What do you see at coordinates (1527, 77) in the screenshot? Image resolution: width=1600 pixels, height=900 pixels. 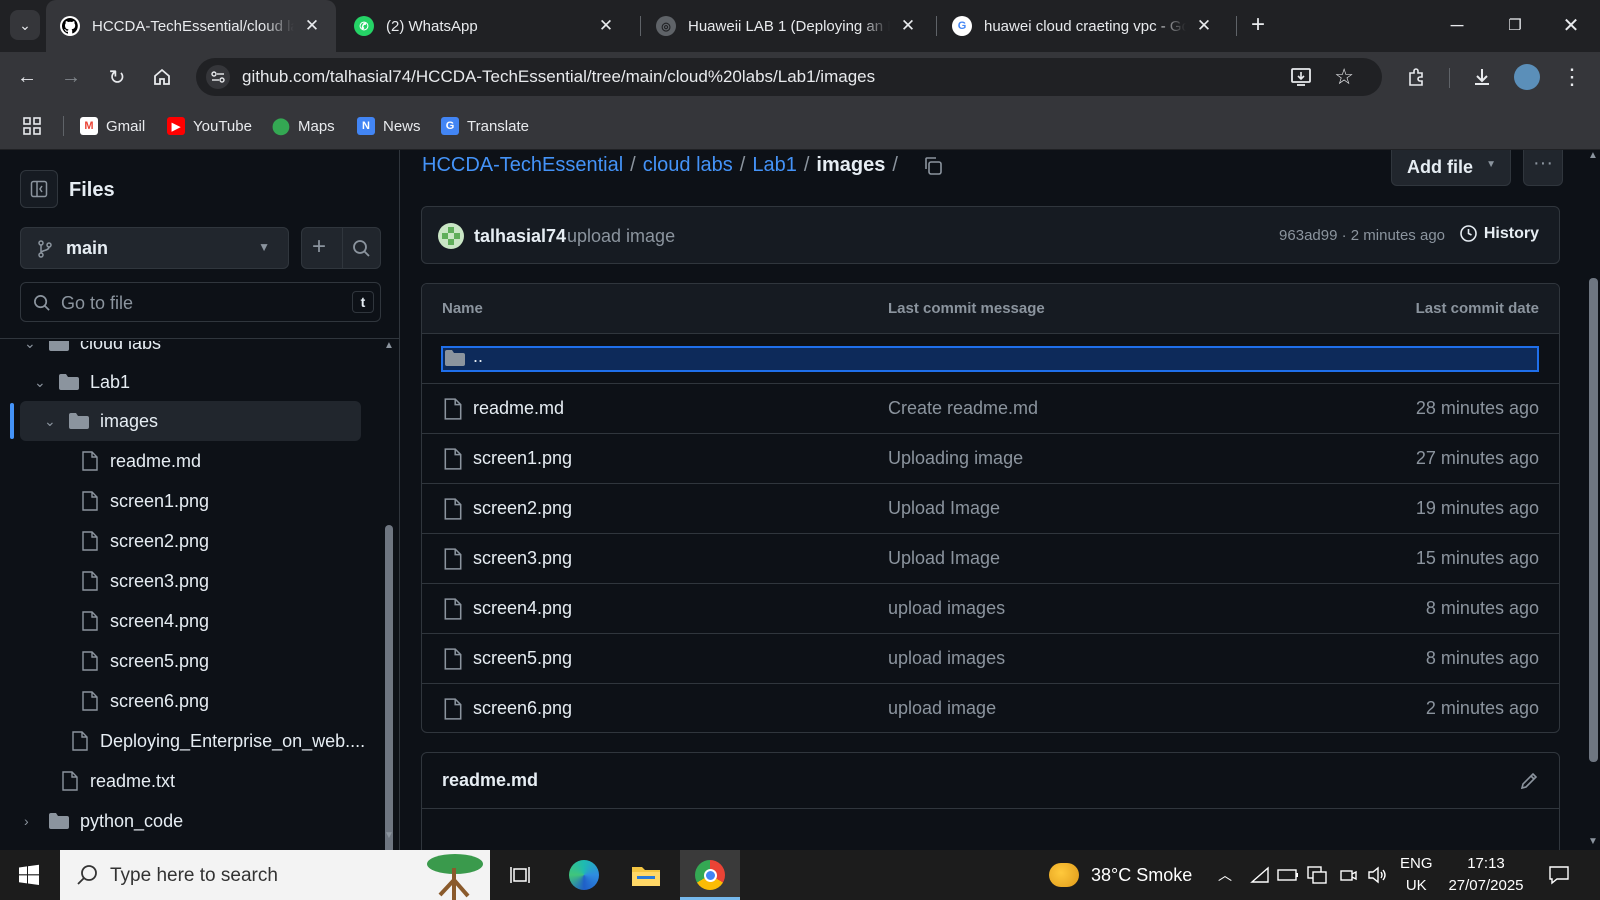 I see `profile-avatar` at bounding box center [1527, 77].